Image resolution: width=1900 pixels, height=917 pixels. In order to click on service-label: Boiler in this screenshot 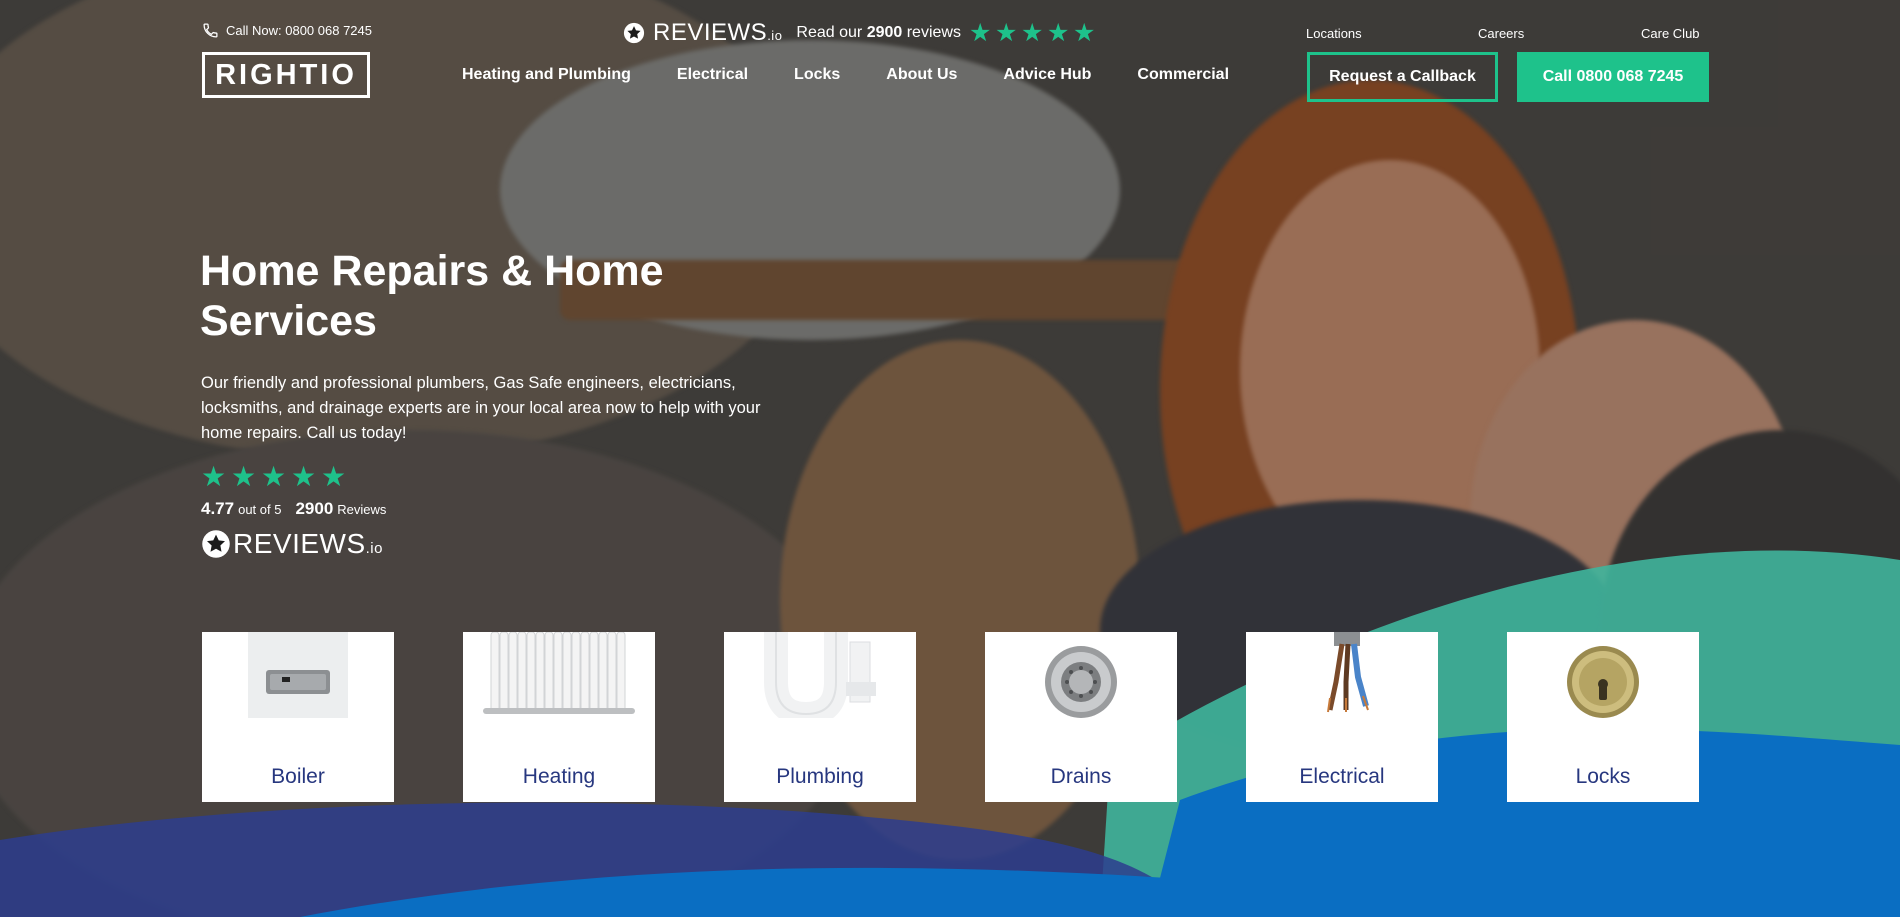, I will do `click(298, 776)`.